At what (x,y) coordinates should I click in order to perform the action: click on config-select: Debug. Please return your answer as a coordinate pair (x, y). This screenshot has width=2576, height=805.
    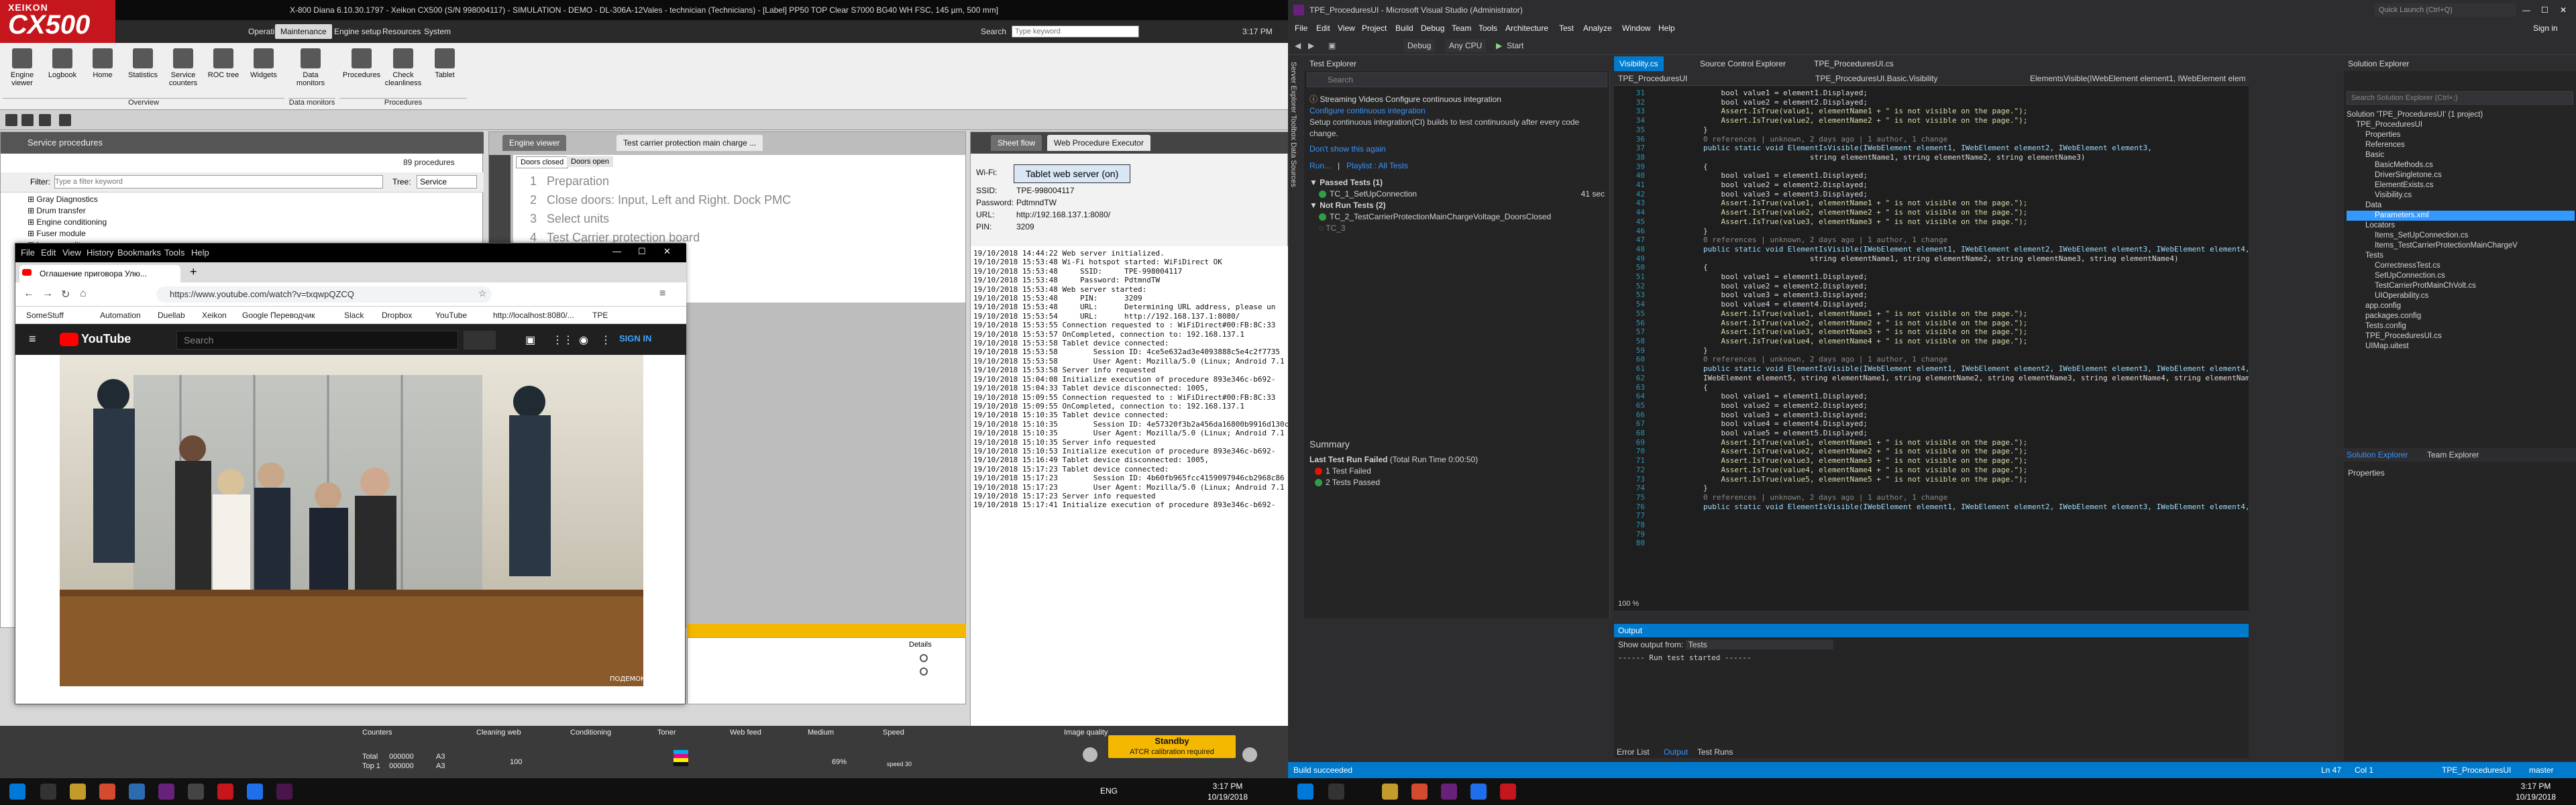
    Looking at the image, I should click on (1419, 45).